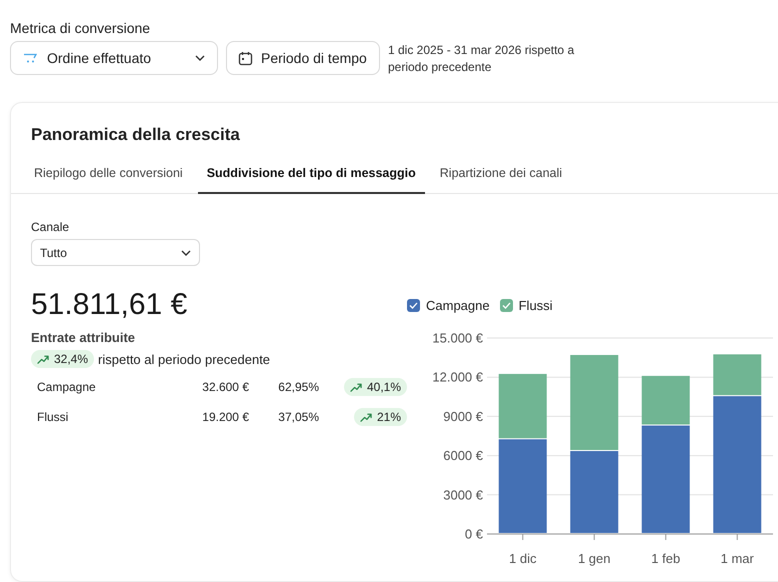 Image resolution: width=778 pixels, height=582 pixels. I want to click on row-amount: 19.200 €, so click(225, 417).